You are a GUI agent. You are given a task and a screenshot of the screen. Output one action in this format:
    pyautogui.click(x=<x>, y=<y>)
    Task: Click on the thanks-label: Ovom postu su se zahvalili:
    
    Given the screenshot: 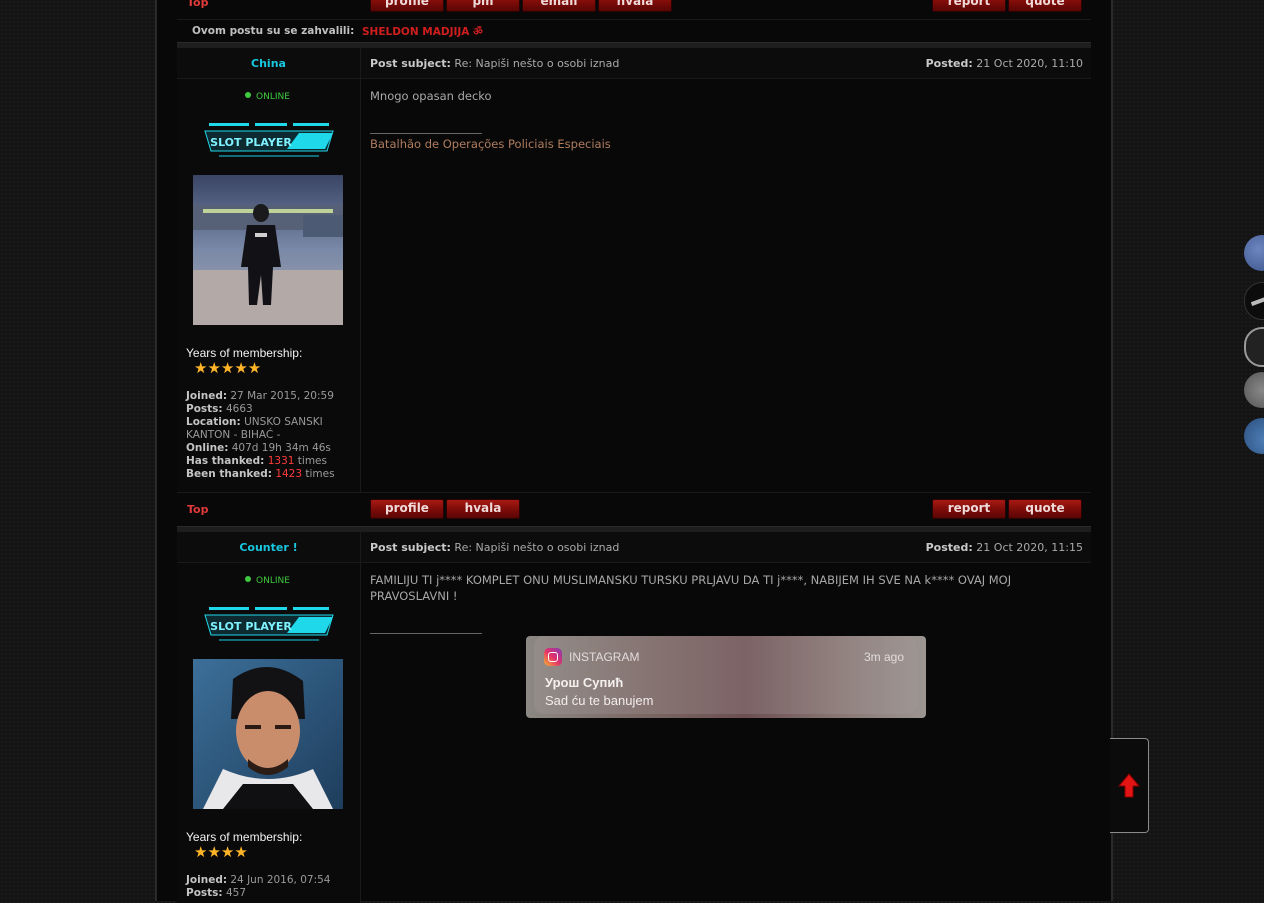 What is the action you would take?
    pyautogui.click(x=273, y=31)
    